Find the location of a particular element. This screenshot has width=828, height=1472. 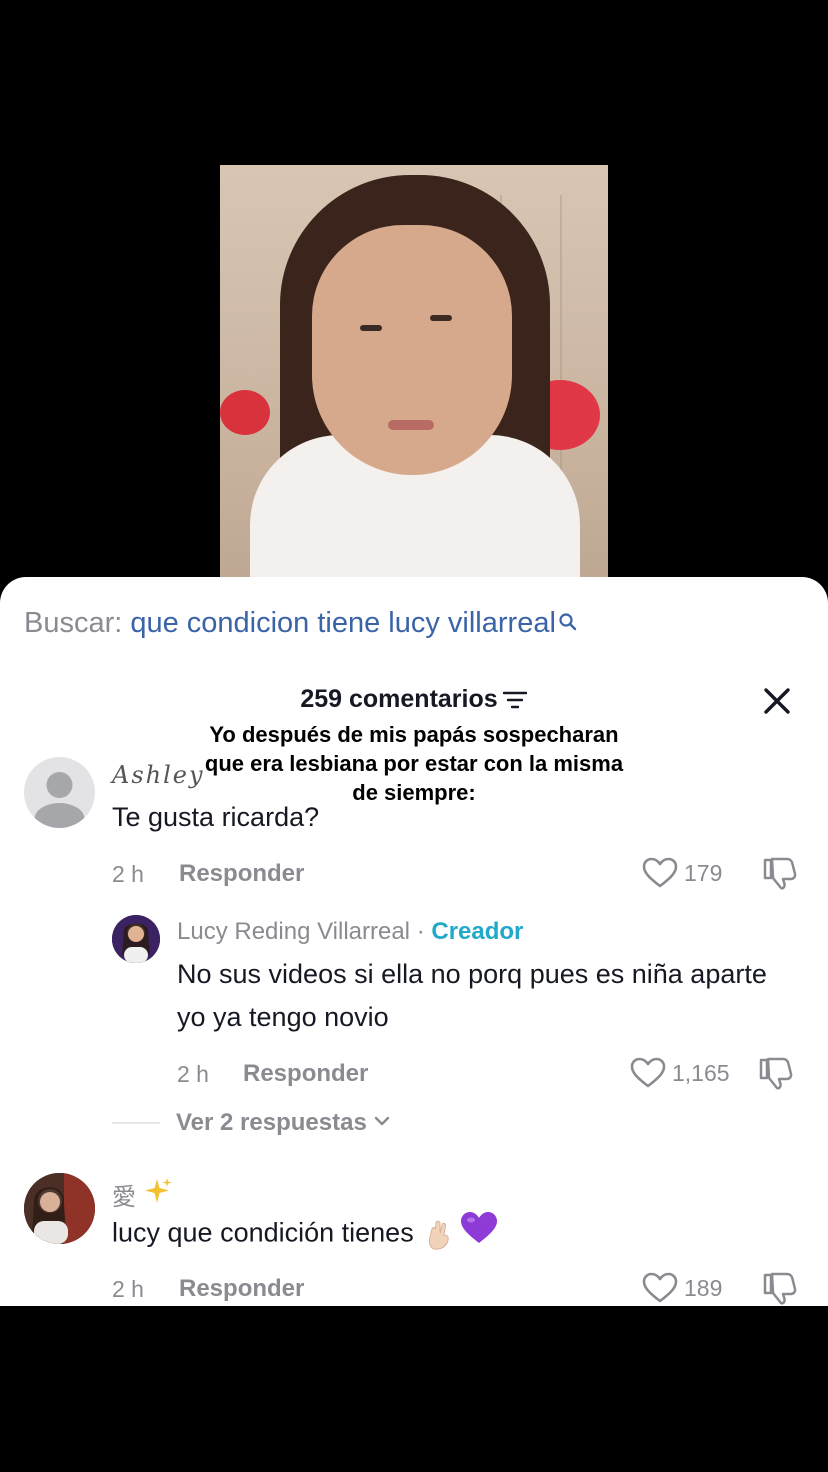

sparkles-icon is located at coordinates (158, 1194).